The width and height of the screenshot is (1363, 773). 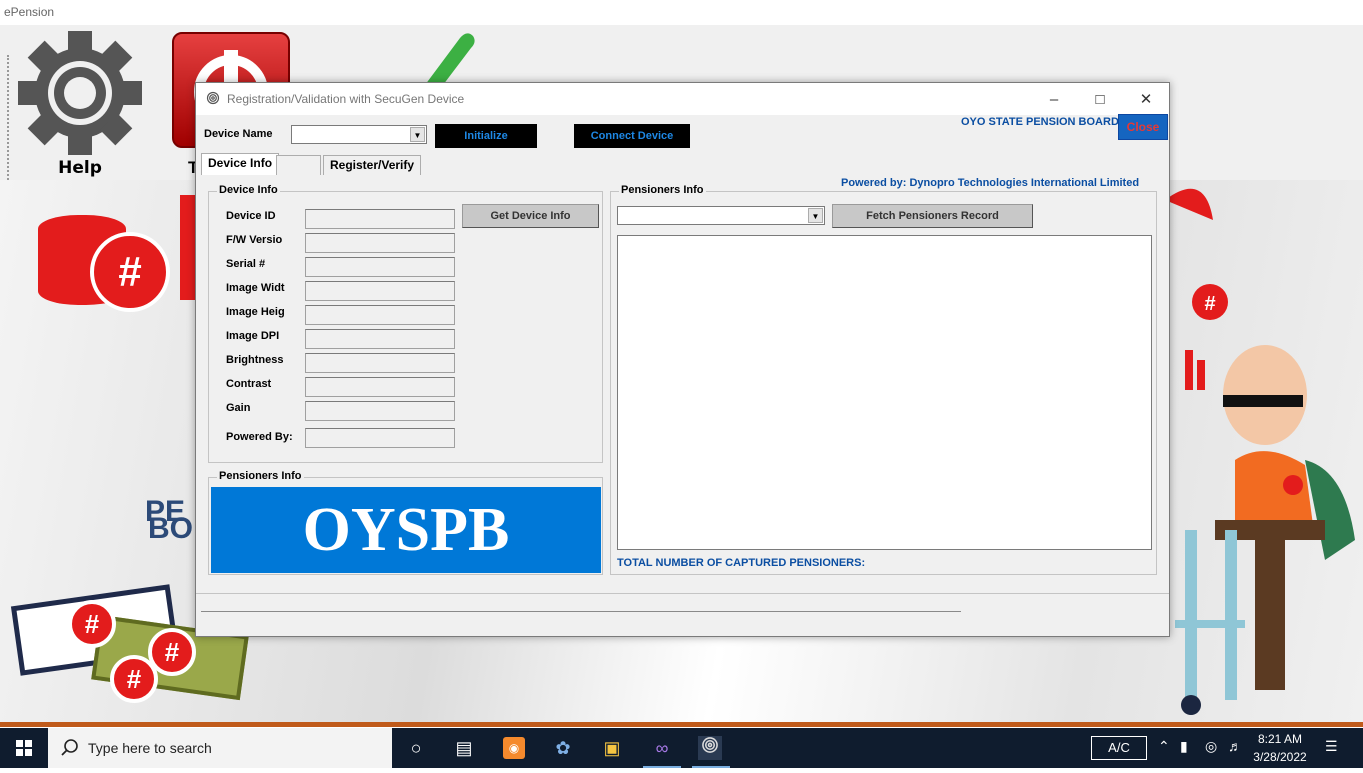 I want to click on image-dpi-label: Image DPI, so click(x=253, y=336).